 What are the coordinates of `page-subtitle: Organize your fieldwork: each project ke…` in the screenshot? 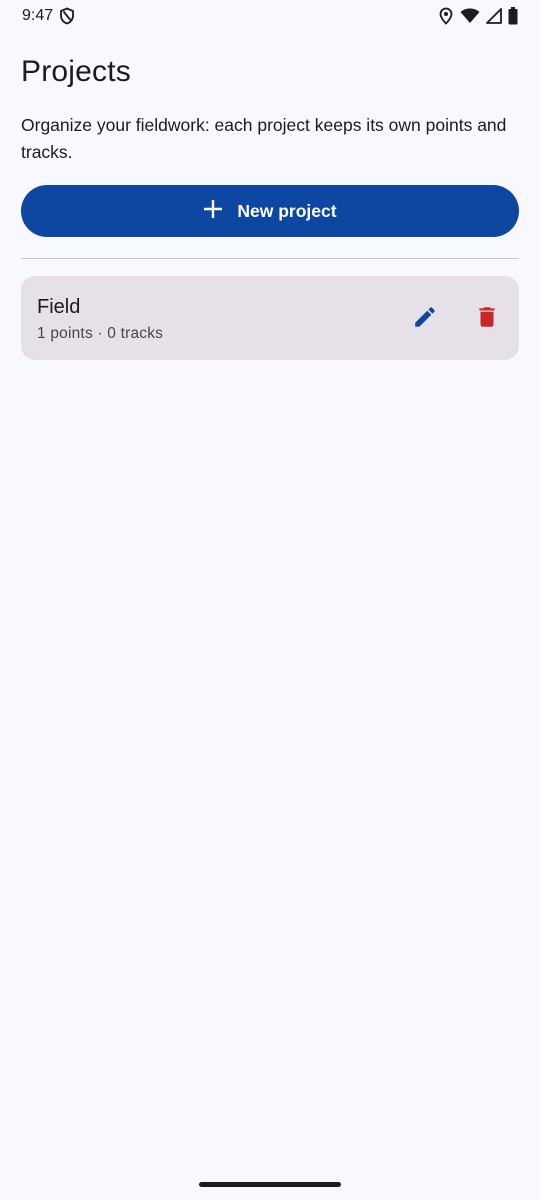 It's located at (264, 138).